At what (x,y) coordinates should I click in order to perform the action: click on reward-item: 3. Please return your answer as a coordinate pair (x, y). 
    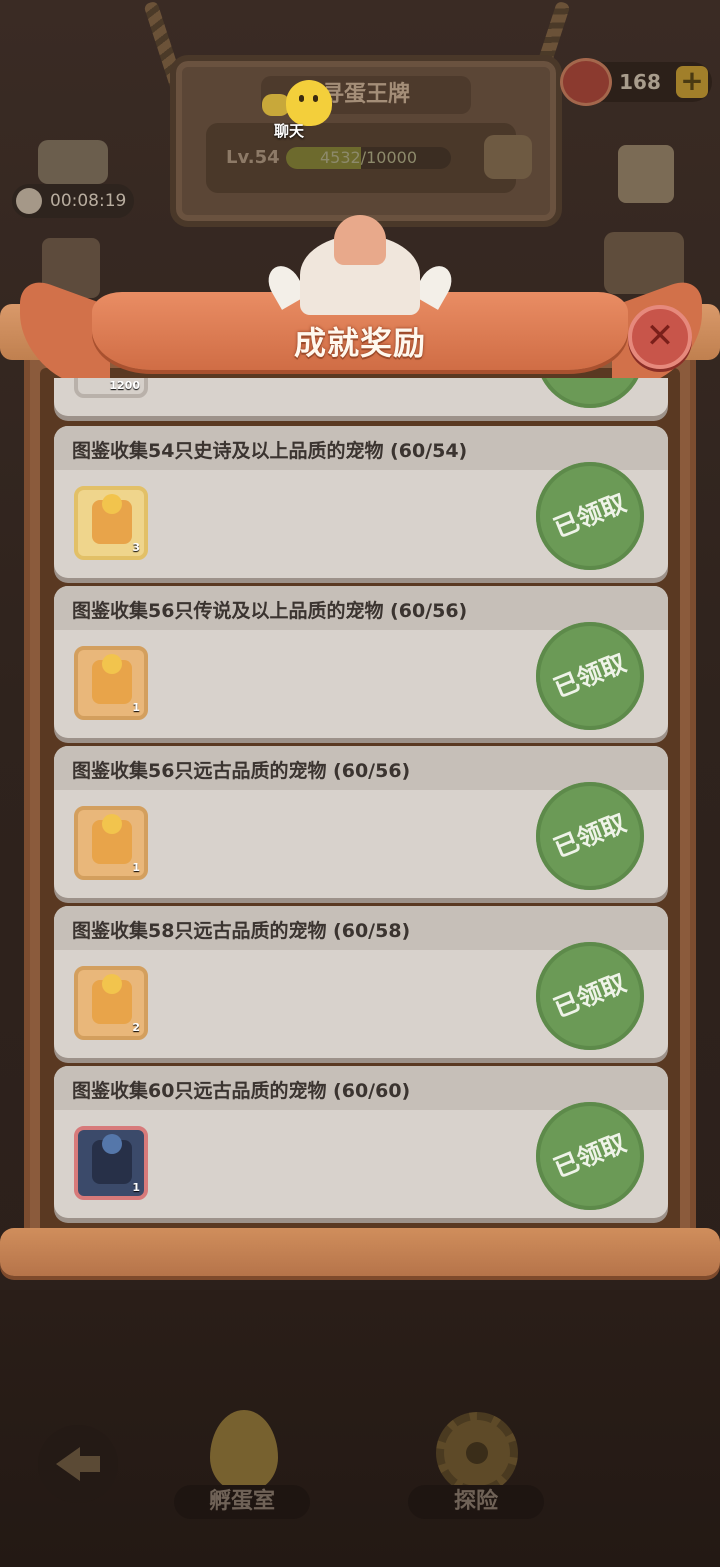
    Looking at the image, I should click on (111, 523).